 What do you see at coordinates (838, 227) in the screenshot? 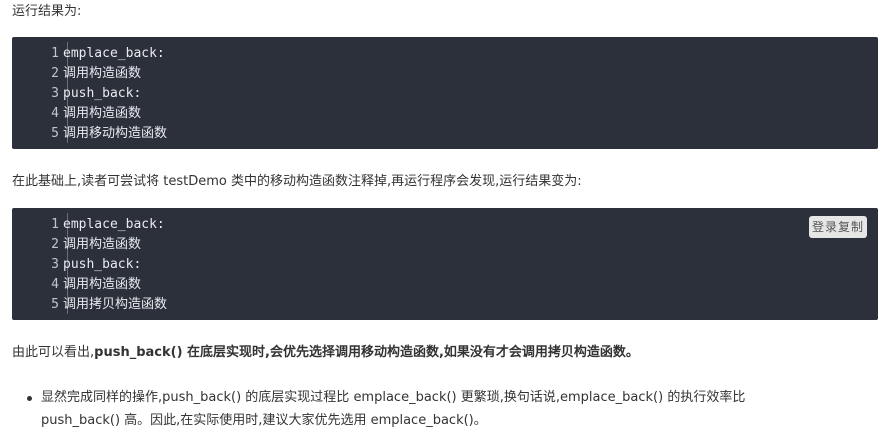
I see `login-copy-button: 登录复制` at bounding box center [838, 227].